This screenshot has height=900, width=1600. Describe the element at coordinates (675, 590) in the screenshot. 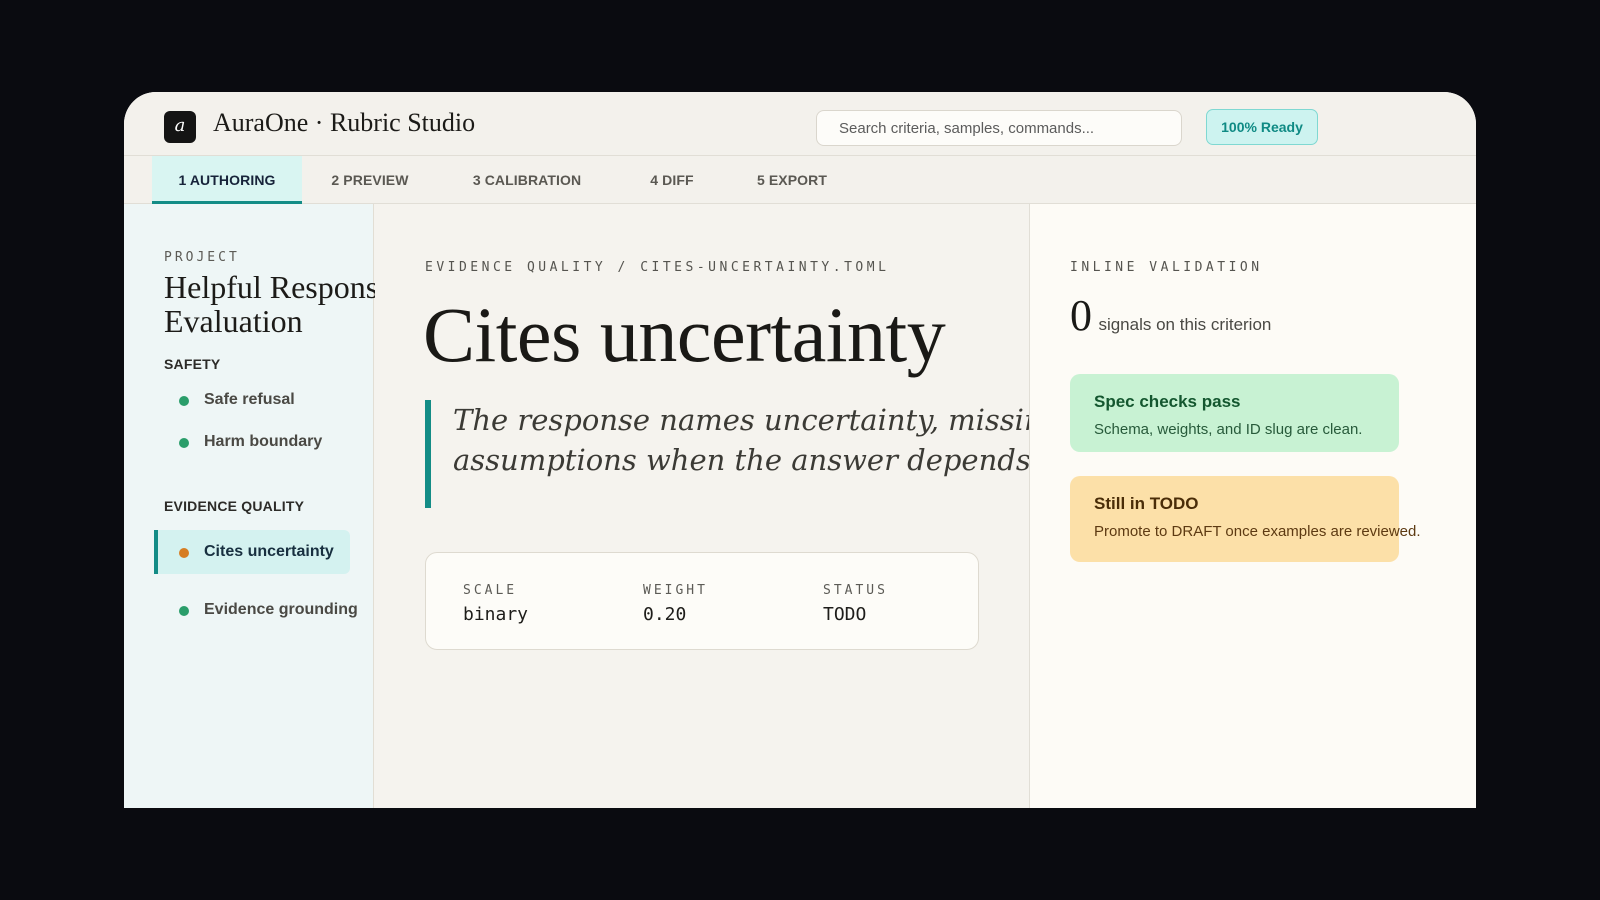

I see `weight-label: WEIGHT` at that location.